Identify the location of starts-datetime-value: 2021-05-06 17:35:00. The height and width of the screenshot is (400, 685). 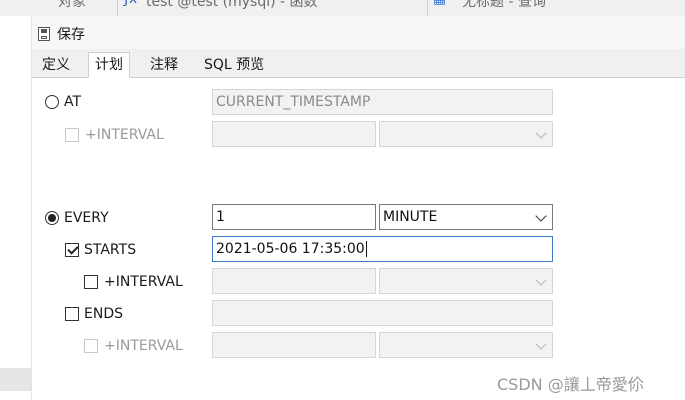
(290, 249).